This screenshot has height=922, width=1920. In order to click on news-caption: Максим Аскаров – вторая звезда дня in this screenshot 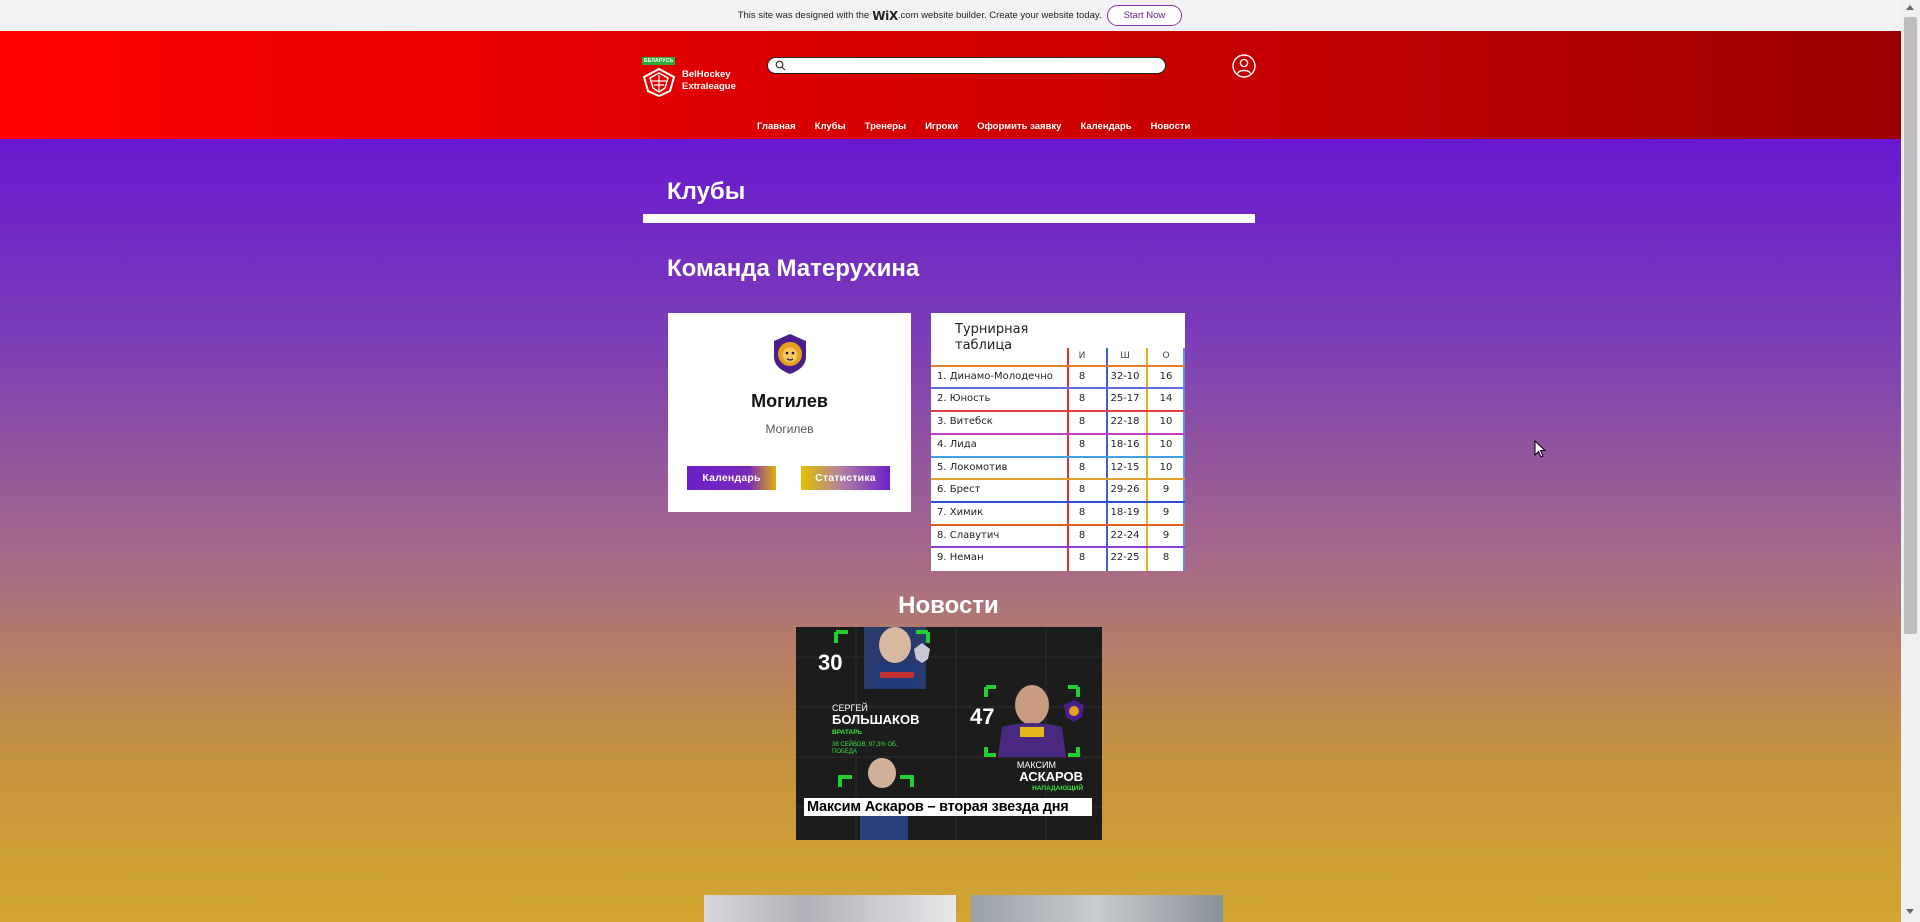, I will do `click(948, 807)`.